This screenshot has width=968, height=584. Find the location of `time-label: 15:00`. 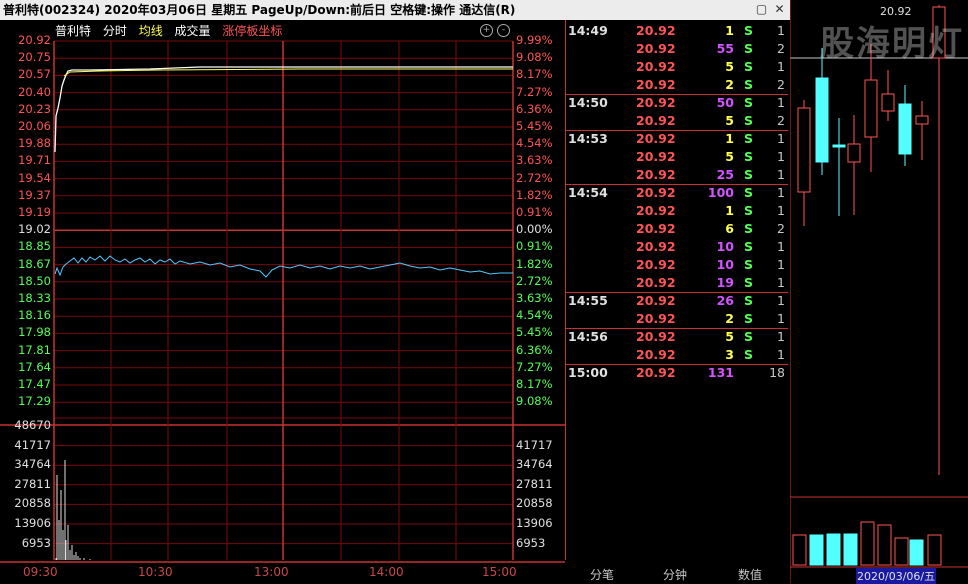

time-label: 15:00 is located at coordinates (499, 572).